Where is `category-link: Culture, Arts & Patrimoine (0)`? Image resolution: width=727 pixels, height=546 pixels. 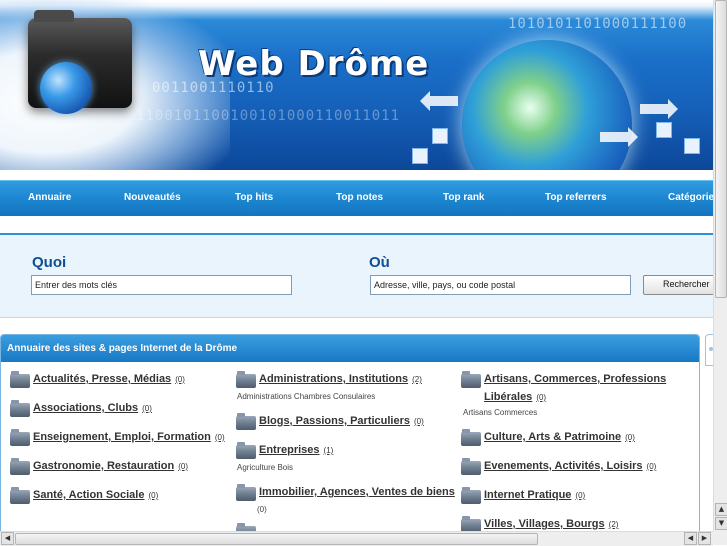 category-link: Culture, Arts & Patrimoine (0) is located at coordinates (559, 437).